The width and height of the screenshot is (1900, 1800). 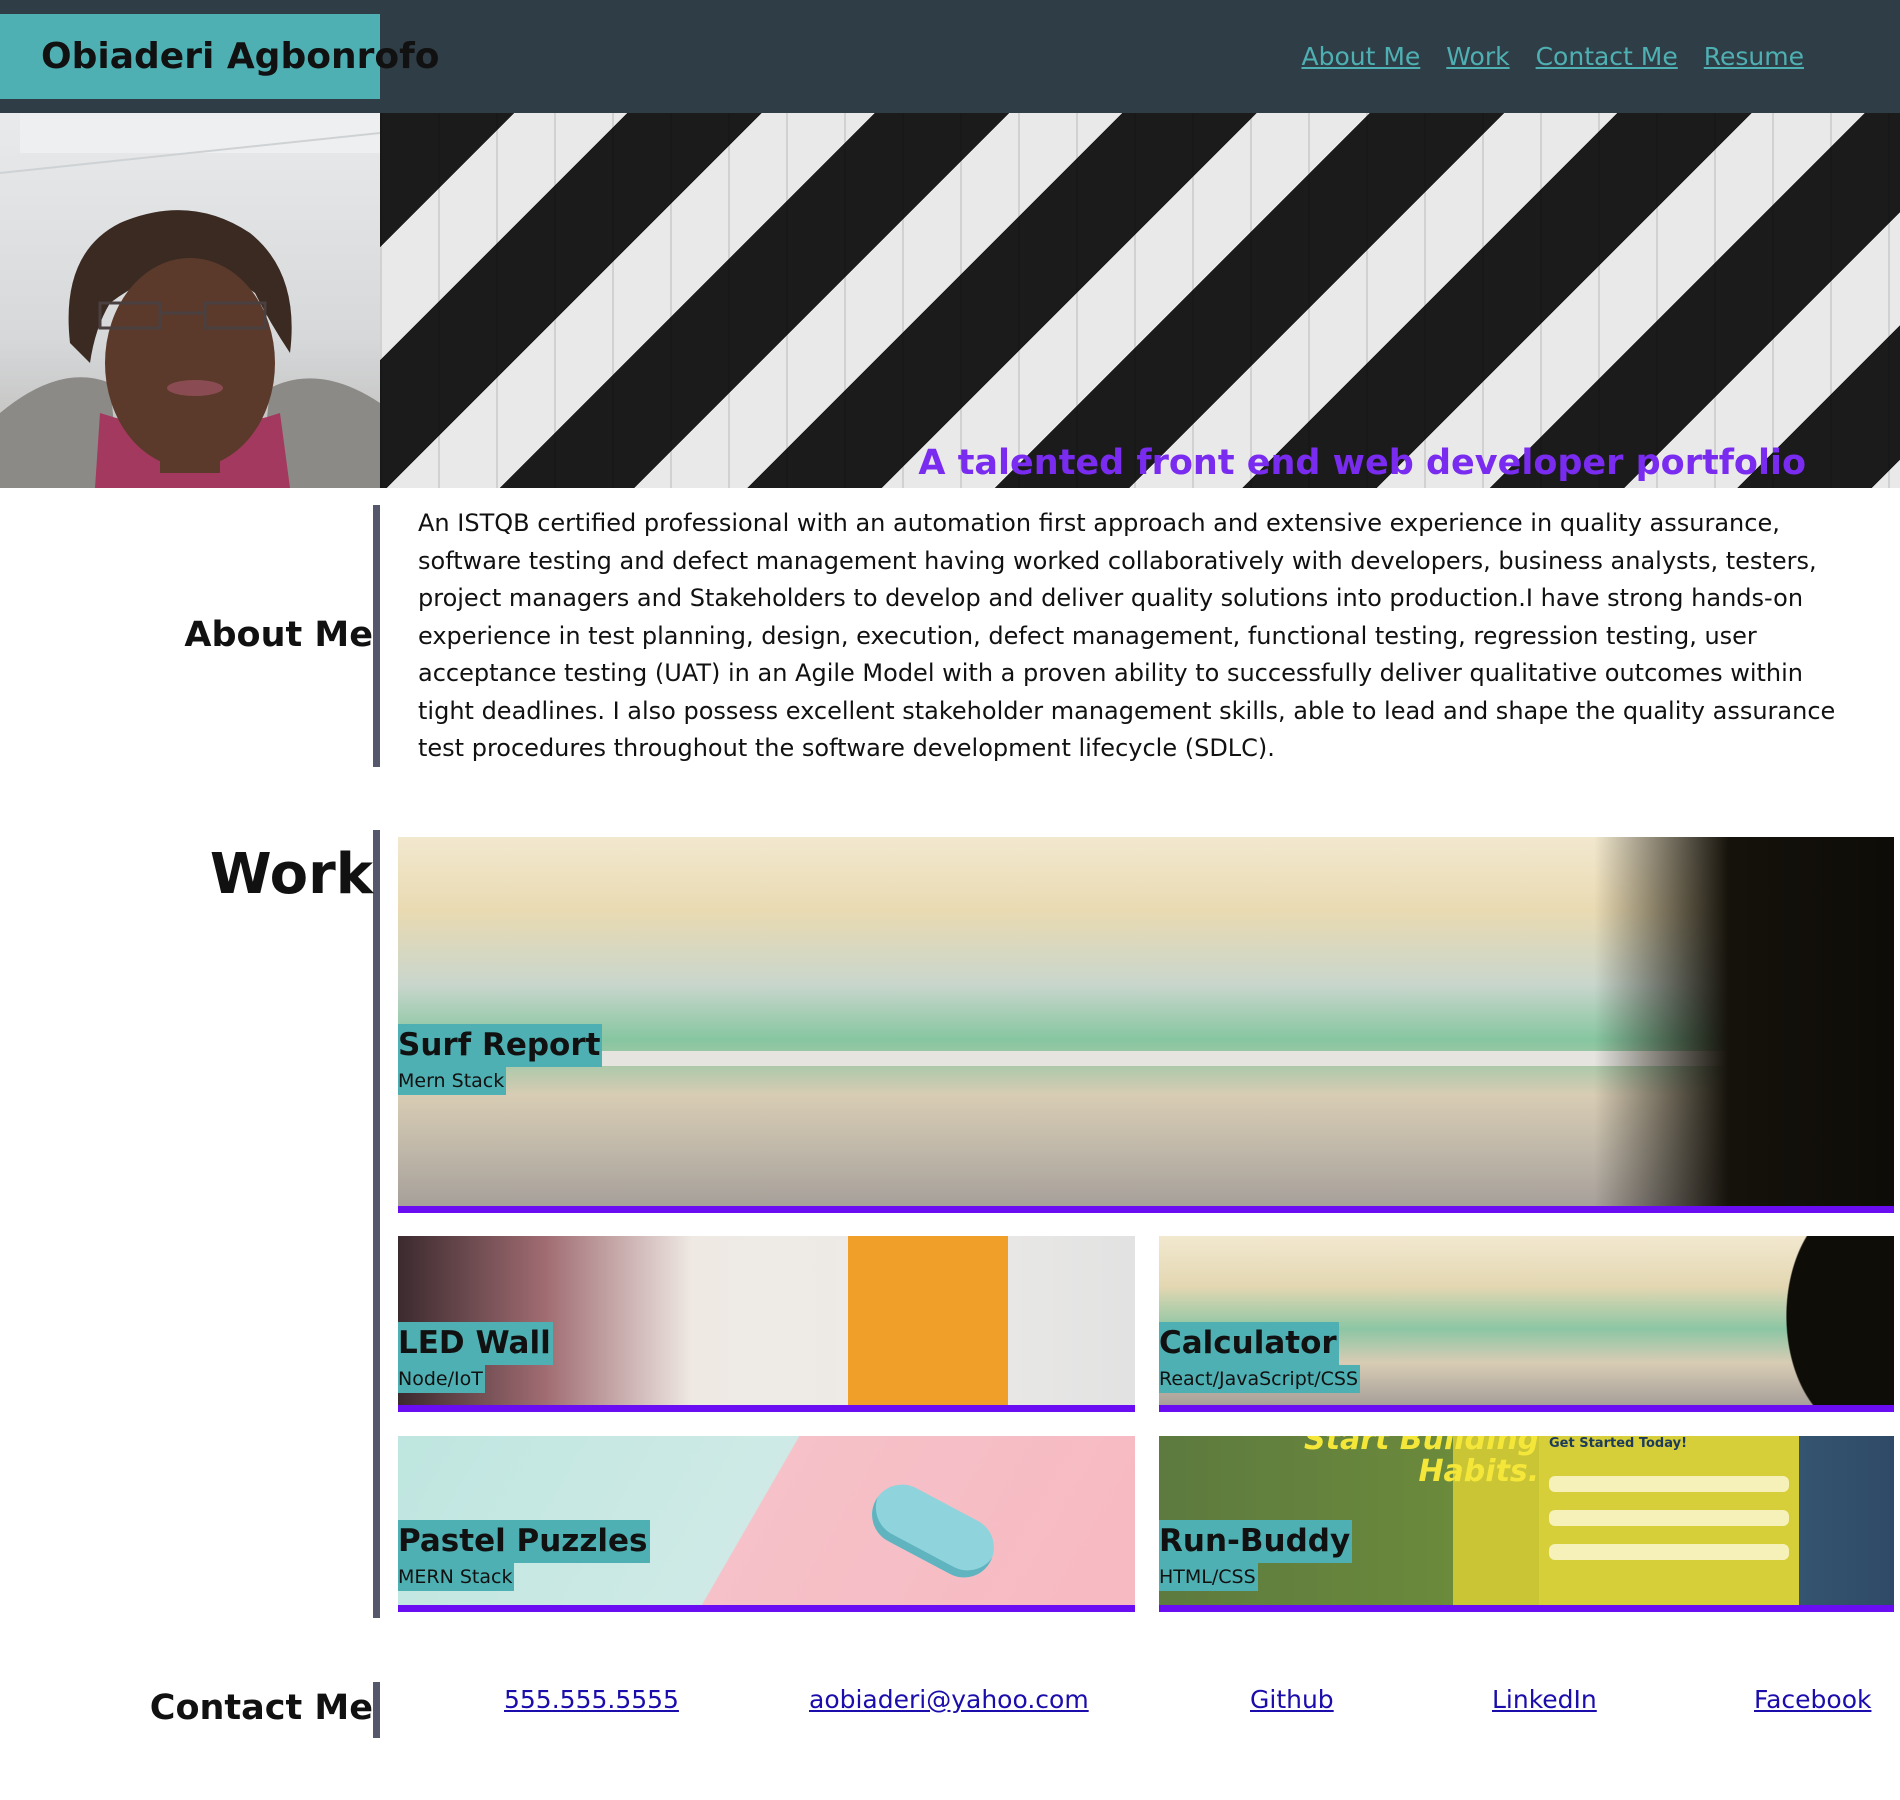 I want to click on project-stack: Node/IoT, so click(x=441, y=1379).